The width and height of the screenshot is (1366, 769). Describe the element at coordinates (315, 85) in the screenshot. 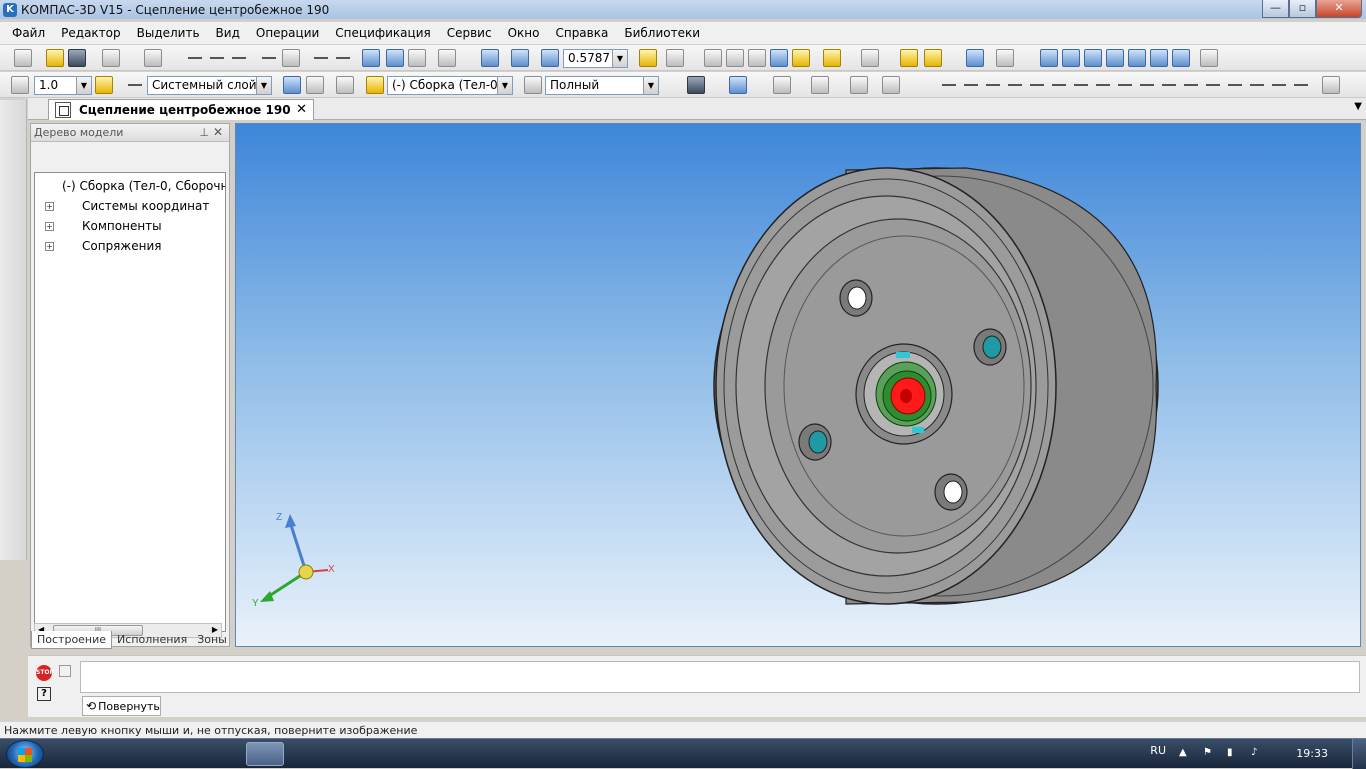

I see `cs-list-icon` at that location.